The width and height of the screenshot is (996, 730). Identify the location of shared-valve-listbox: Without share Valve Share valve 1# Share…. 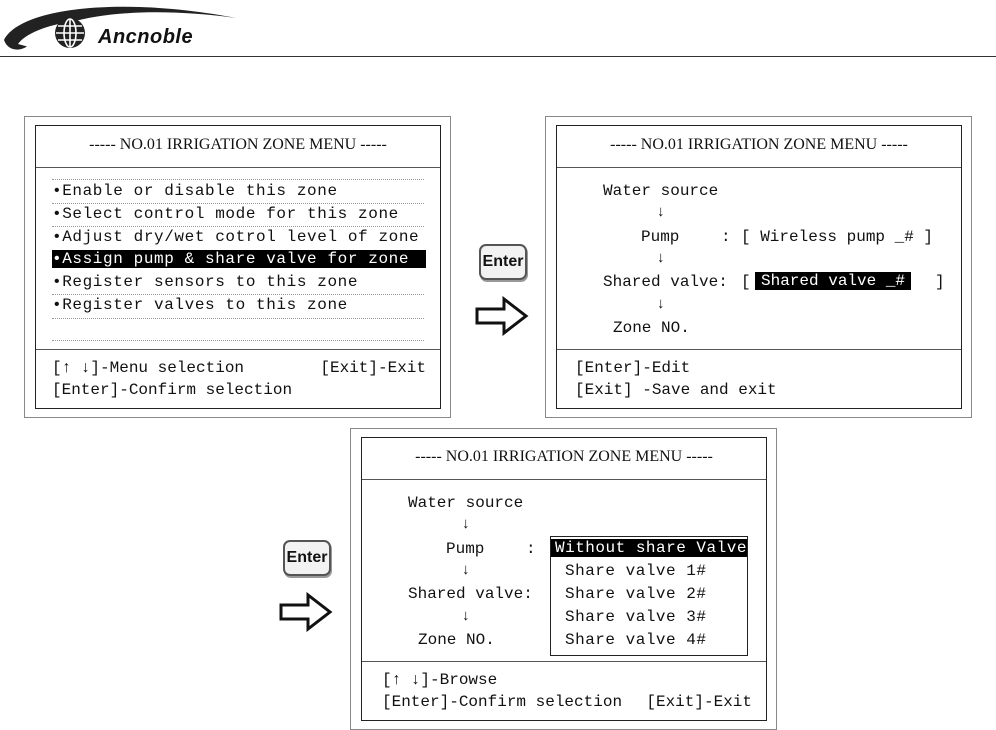
(649, 596).